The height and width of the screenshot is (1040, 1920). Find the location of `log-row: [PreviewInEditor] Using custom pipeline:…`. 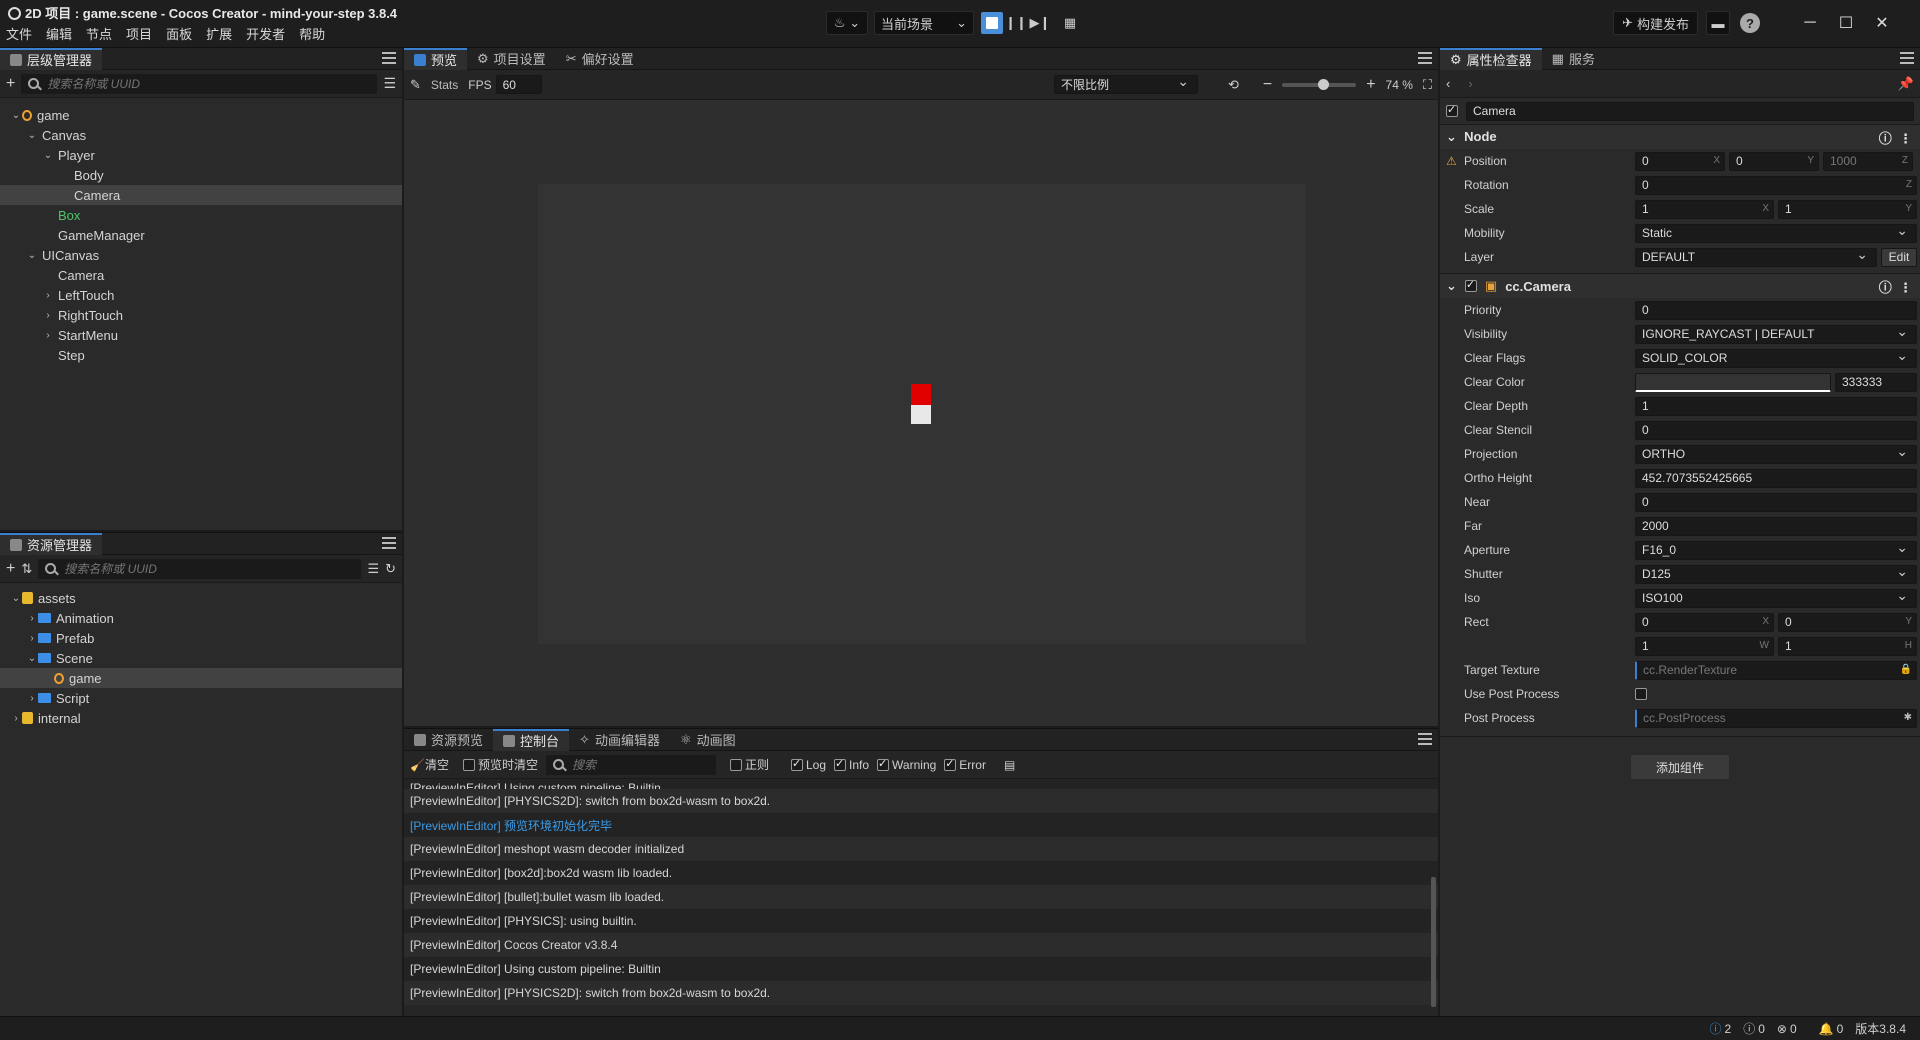

log-row: [PreviewInEditor] Using custom pipeline:… is located at coordinates (921, 969).